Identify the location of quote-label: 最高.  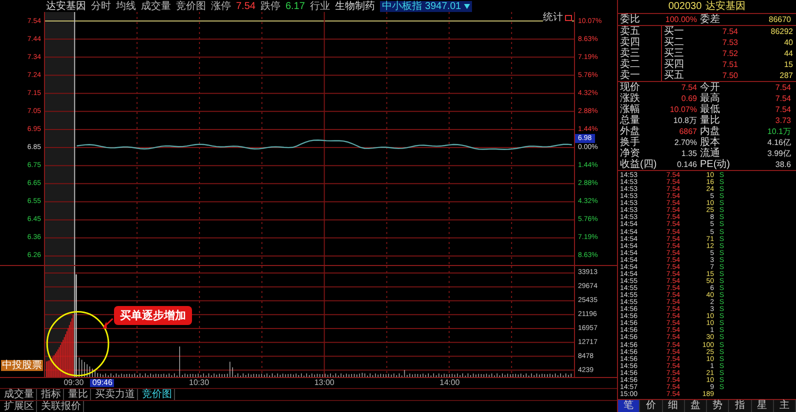
(710, 99).